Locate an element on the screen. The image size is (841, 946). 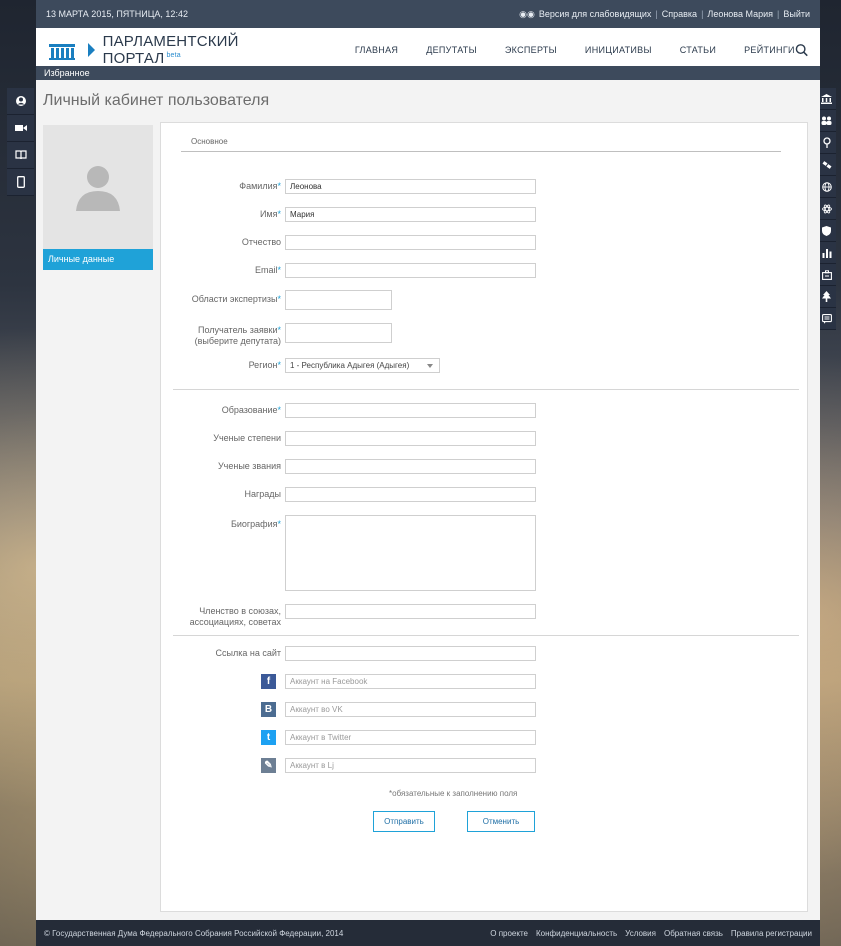
cancel-button: Отменить is located at coordinates (501, 821).